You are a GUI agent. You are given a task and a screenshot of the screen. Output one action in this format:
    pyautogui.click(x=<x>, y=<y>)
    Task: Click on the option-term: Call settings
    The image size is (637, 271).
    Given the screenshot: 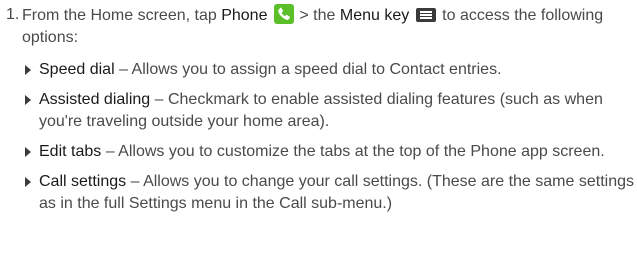 What is the action you would take?
    pyautogui.click(x=83, y=181)
    